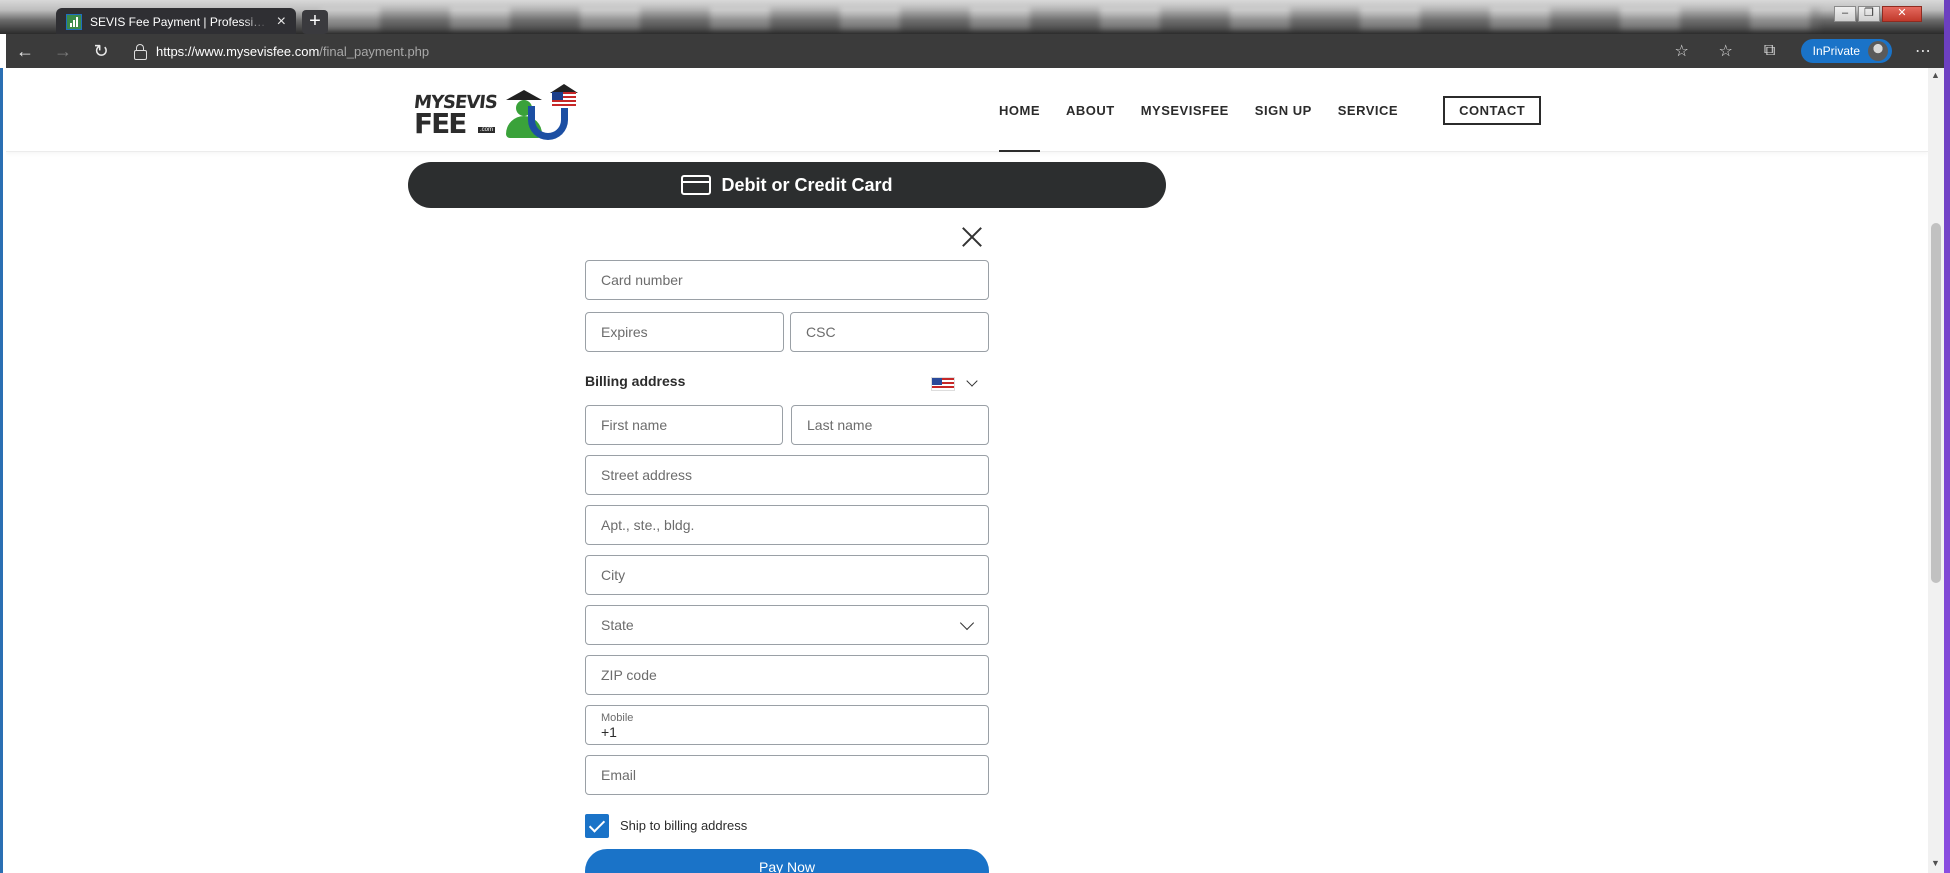 This screenshot has width=1950, height=873. I want to click on nav-contact: CONTACT, so click(1492, 110).